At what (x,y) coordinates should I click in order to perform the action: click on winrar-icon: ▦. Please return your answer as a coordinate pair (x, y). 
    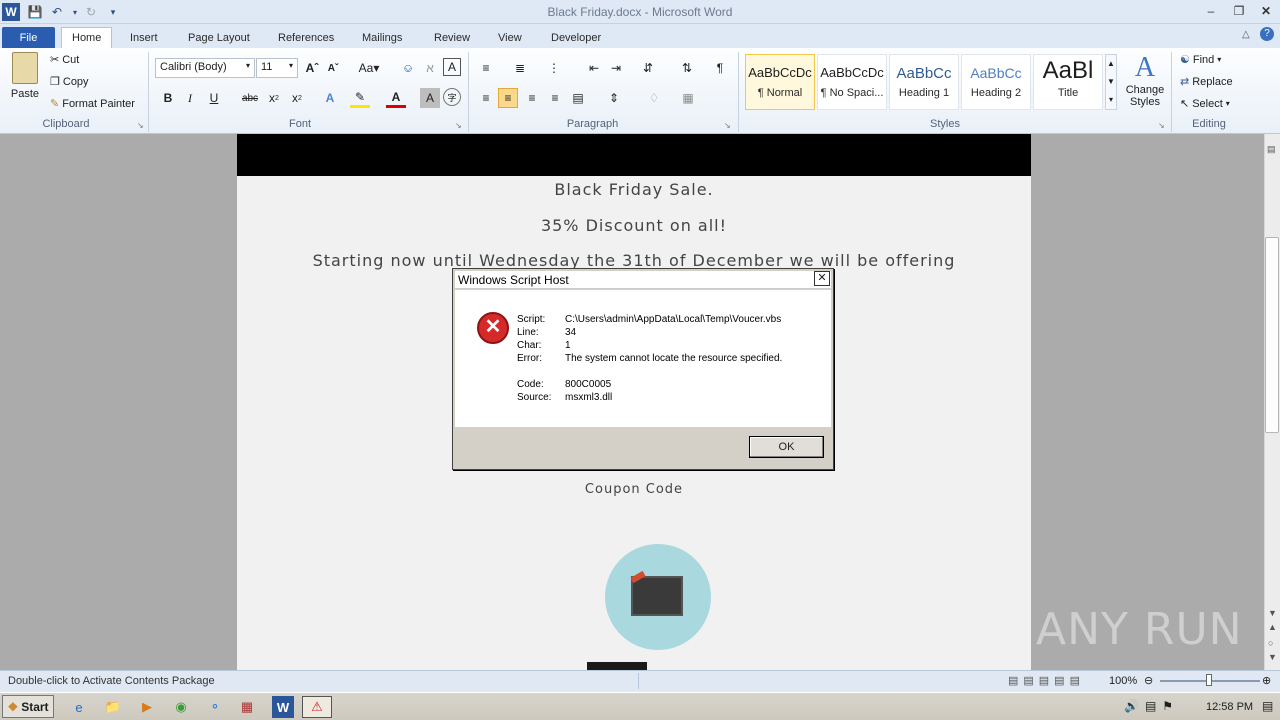
    Looking at the image, I should click on (247, 707).